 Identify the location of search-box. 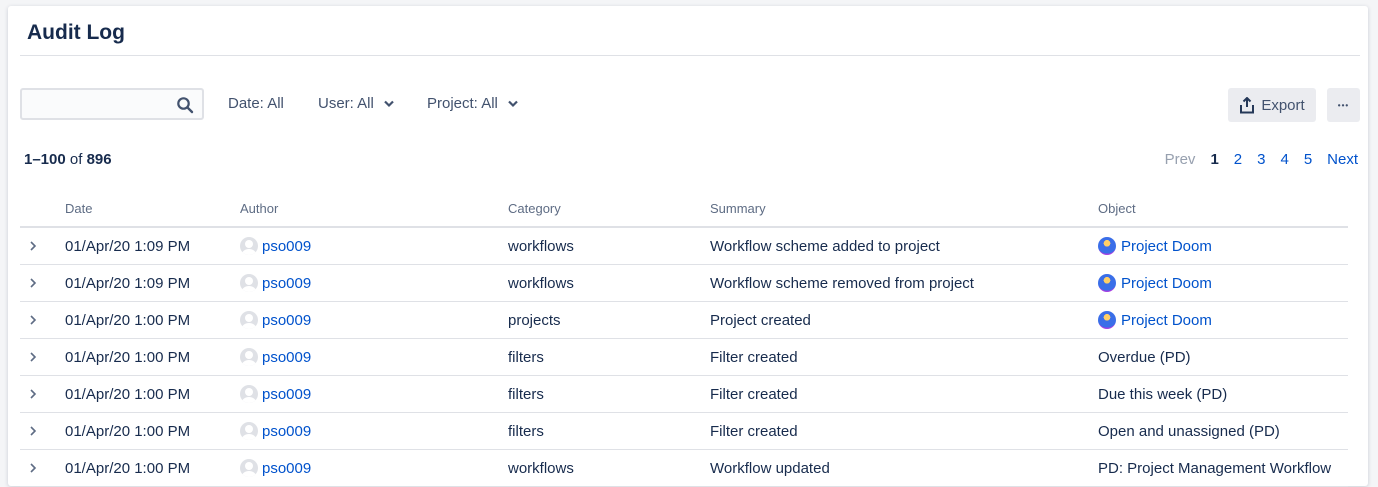
(112, 104).